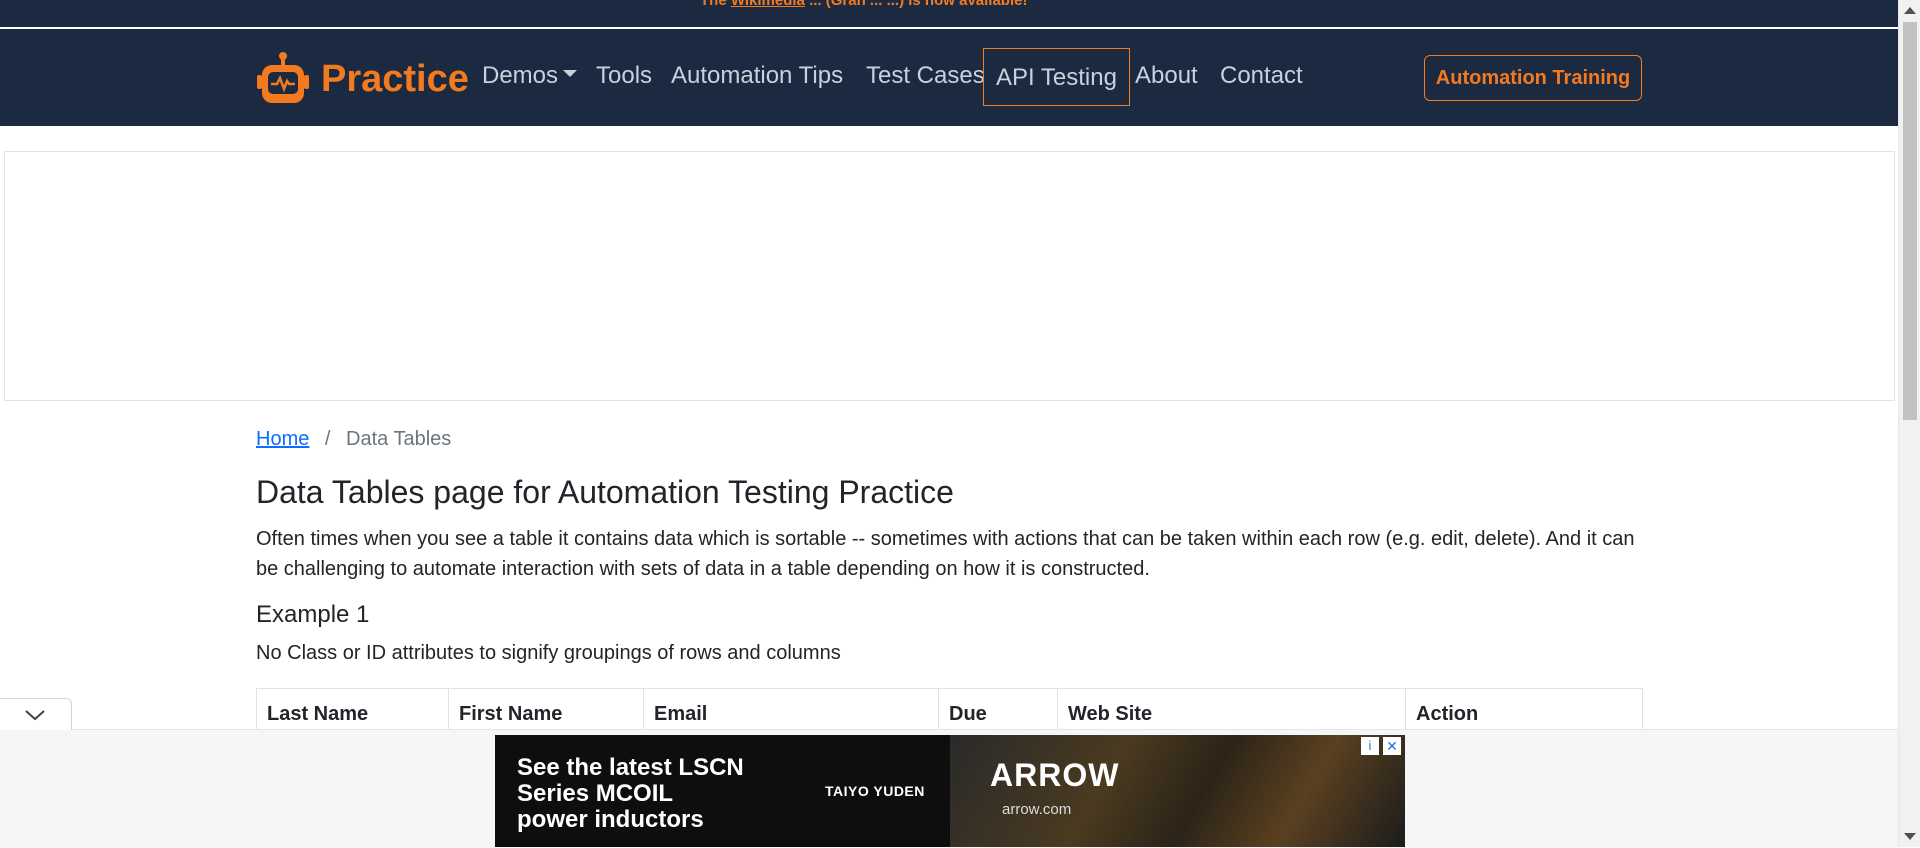  Describe the element at coordinates (768, 4) in the screenshot. I see `notice-link: Wikimedia` at that location.